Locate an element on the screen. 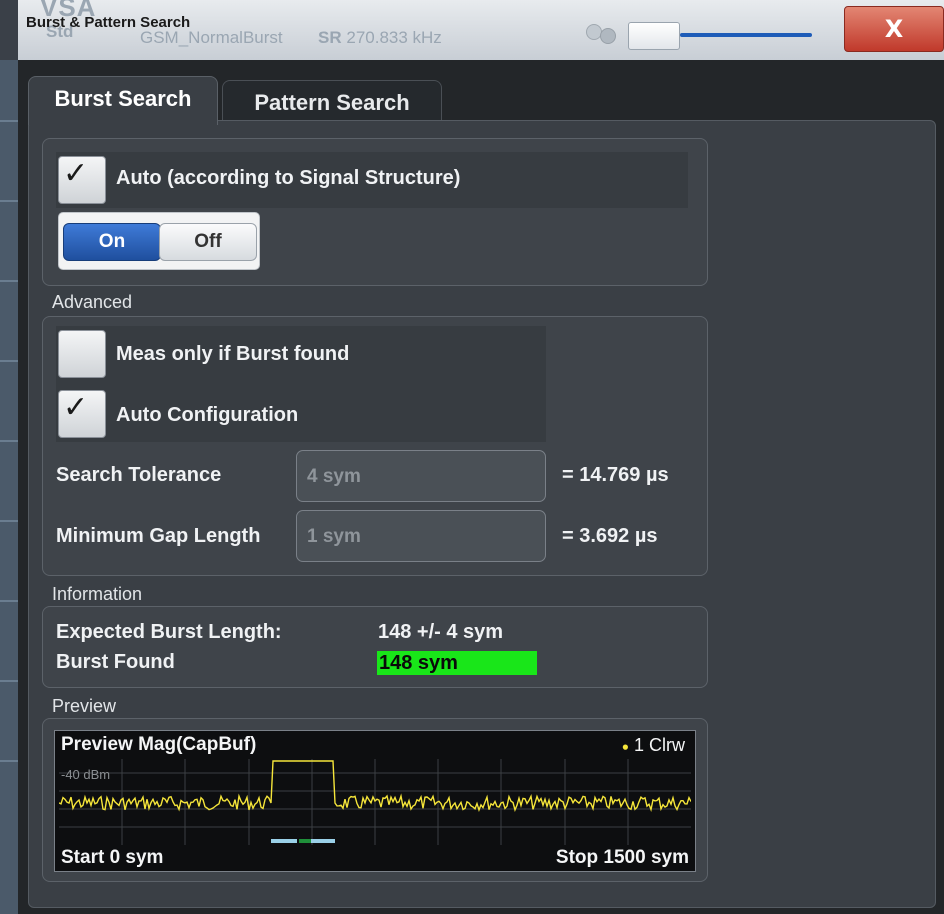  background-sr: SR 270.833 kHz is located at coordinates (380, 38).